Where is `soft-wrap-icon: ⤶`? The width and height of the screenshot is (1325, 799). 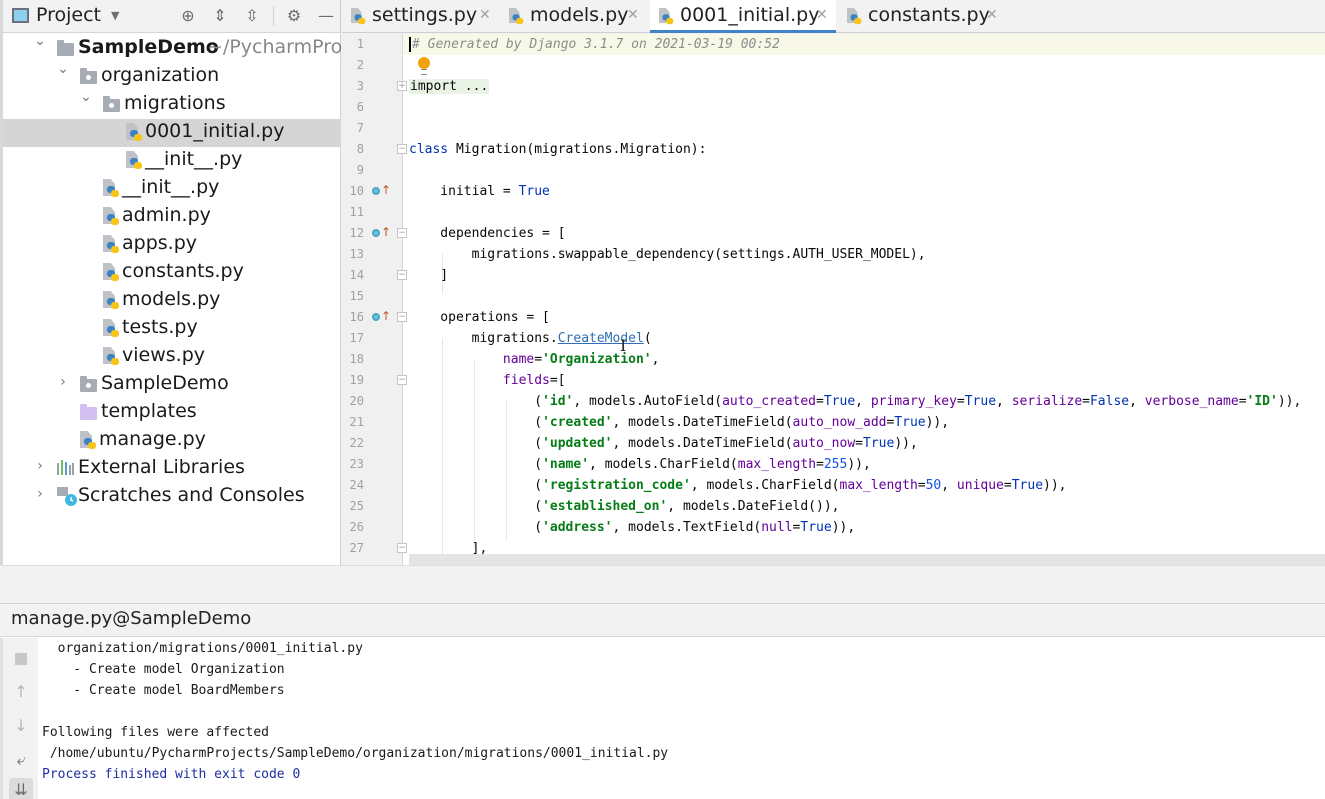
soft-wrap-icon: ⤶ is located at coordinates (21, 760).